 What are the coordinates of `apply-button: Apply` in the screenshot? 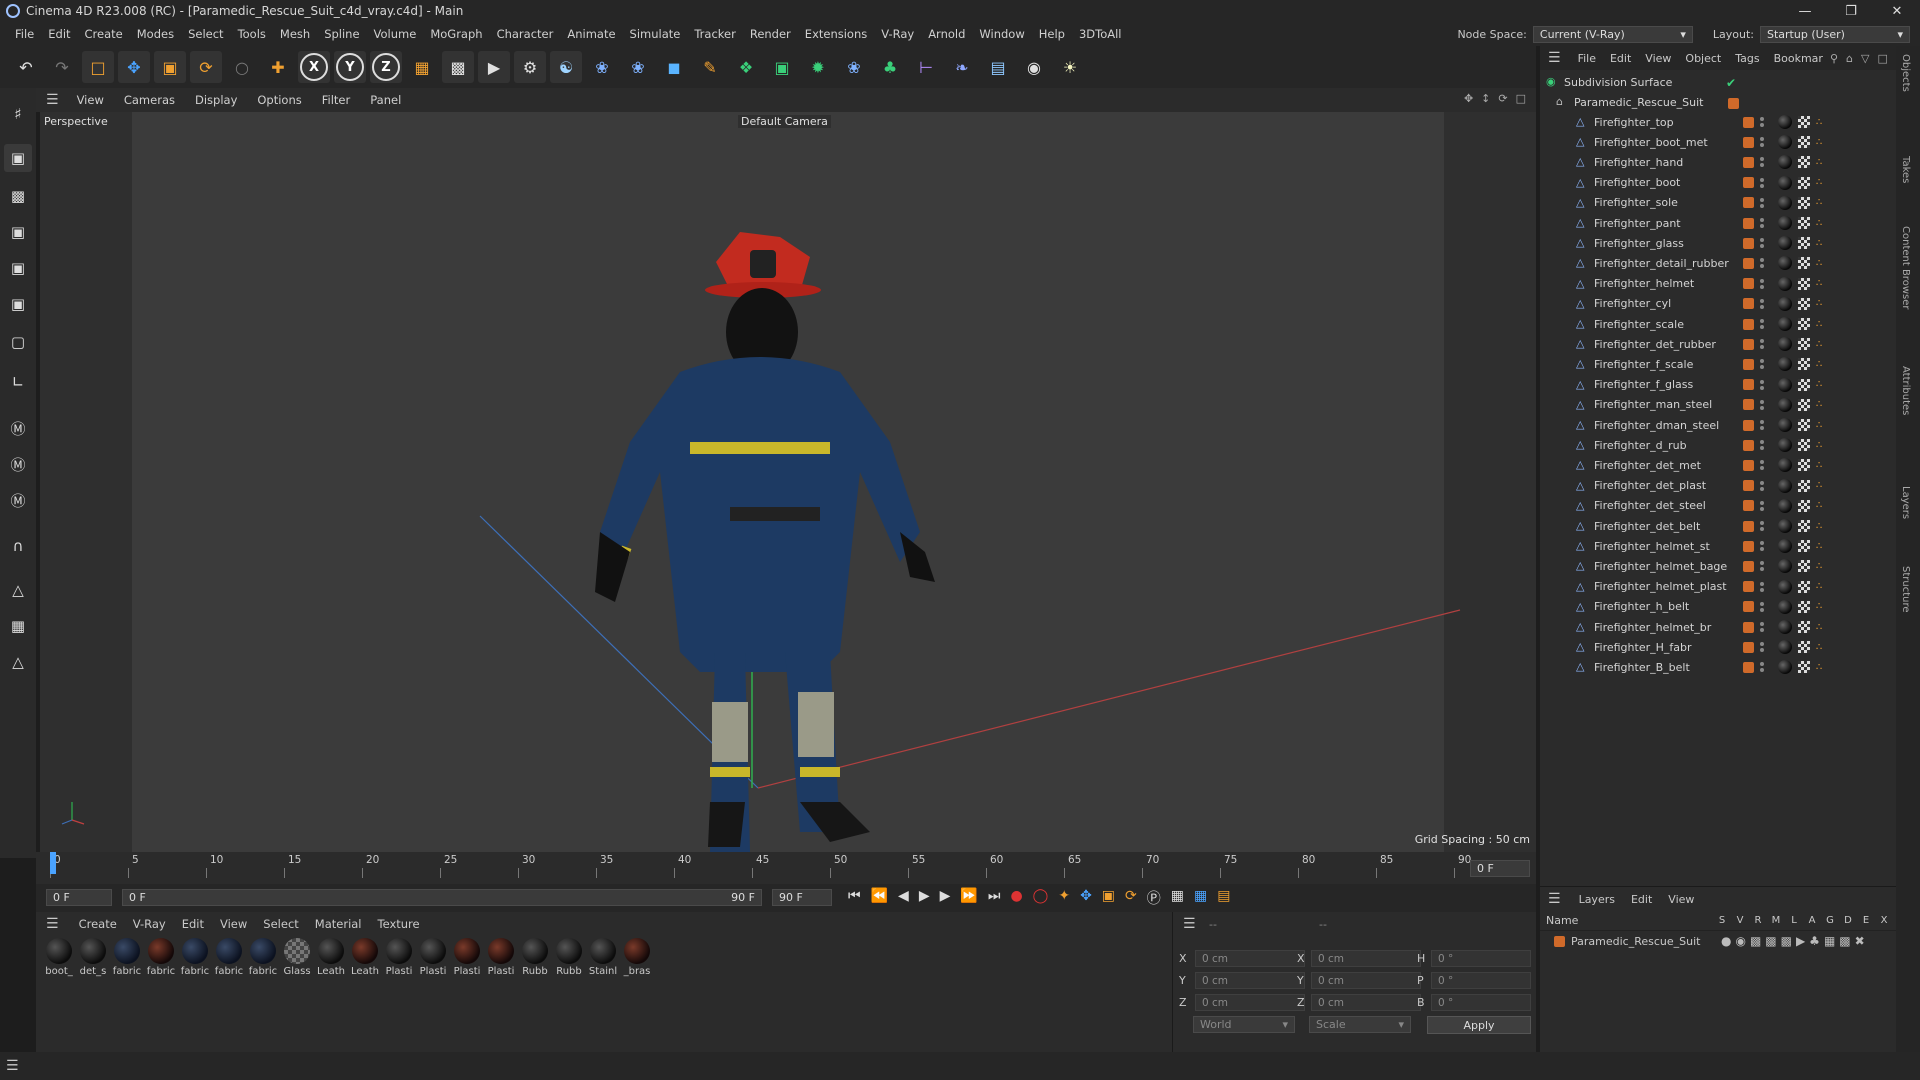 It's located at (1479, 1025).